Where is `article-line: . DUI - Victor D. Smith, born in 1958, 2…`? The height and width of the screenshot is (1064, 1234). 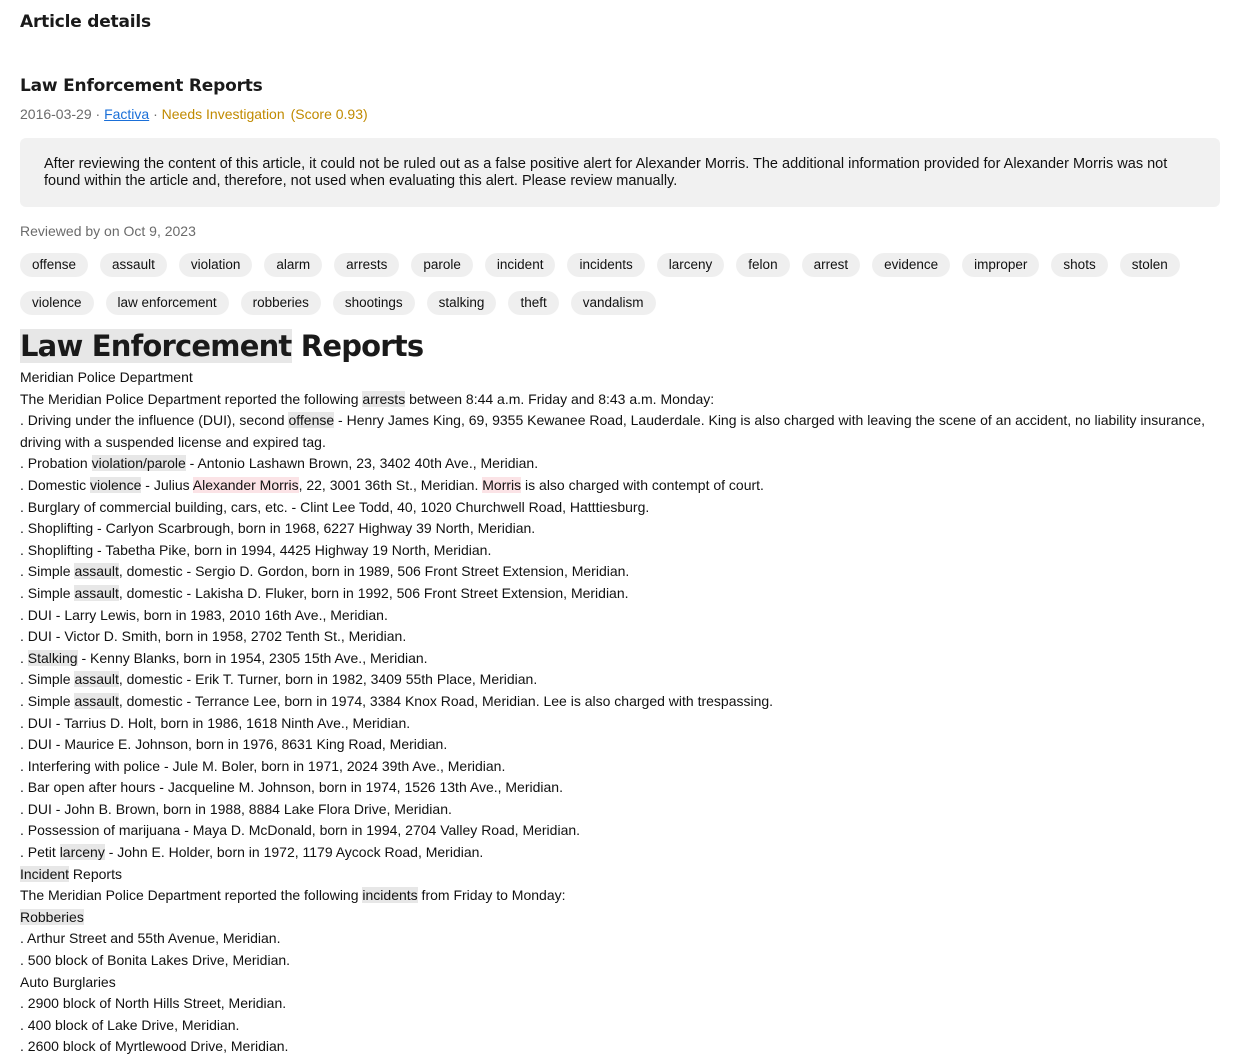
article-line: . DUI - Victor D. Smith, born in 1958, 2… is located at coordinates (620, 637).